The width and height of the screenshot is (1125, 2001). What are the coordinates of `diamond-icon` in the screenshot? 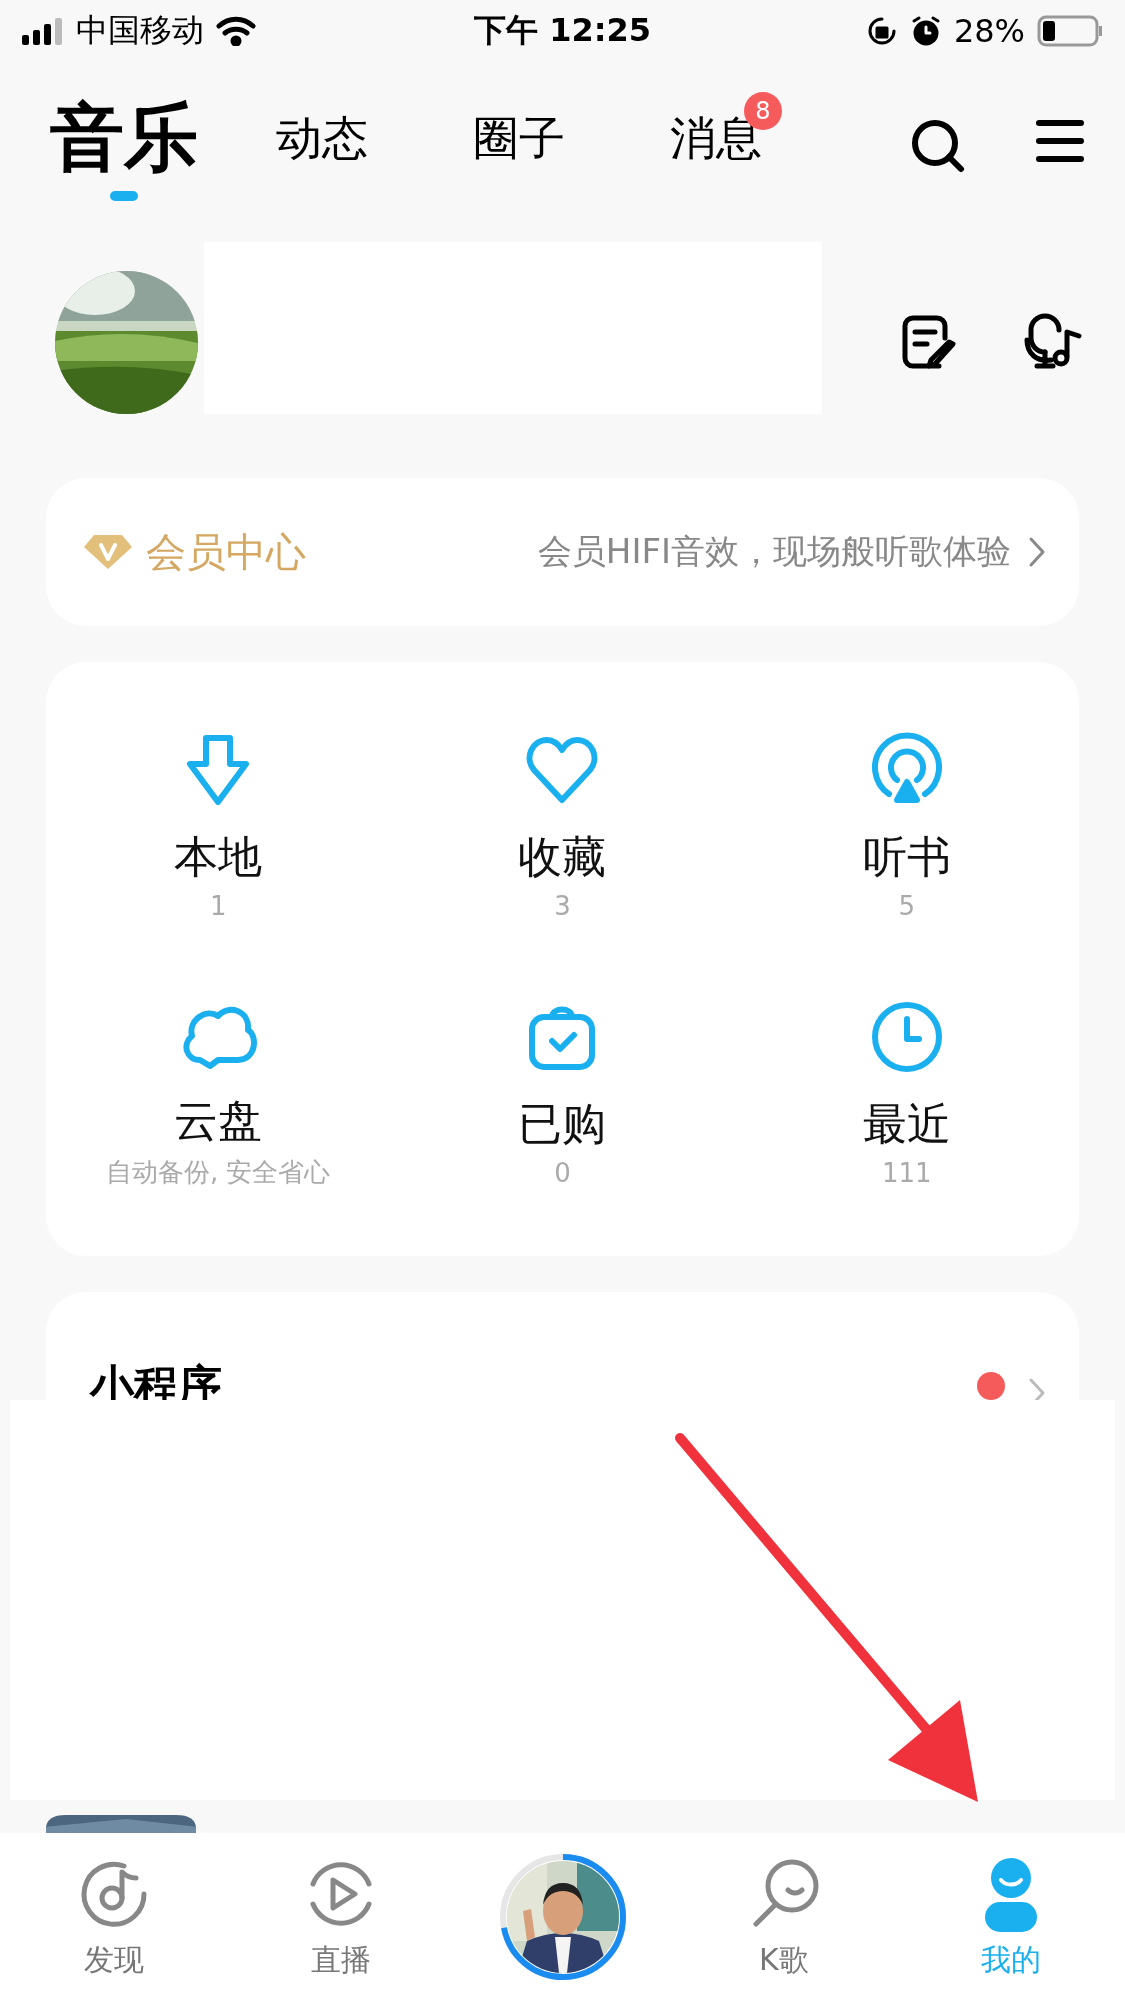 It's located at (108, 552).